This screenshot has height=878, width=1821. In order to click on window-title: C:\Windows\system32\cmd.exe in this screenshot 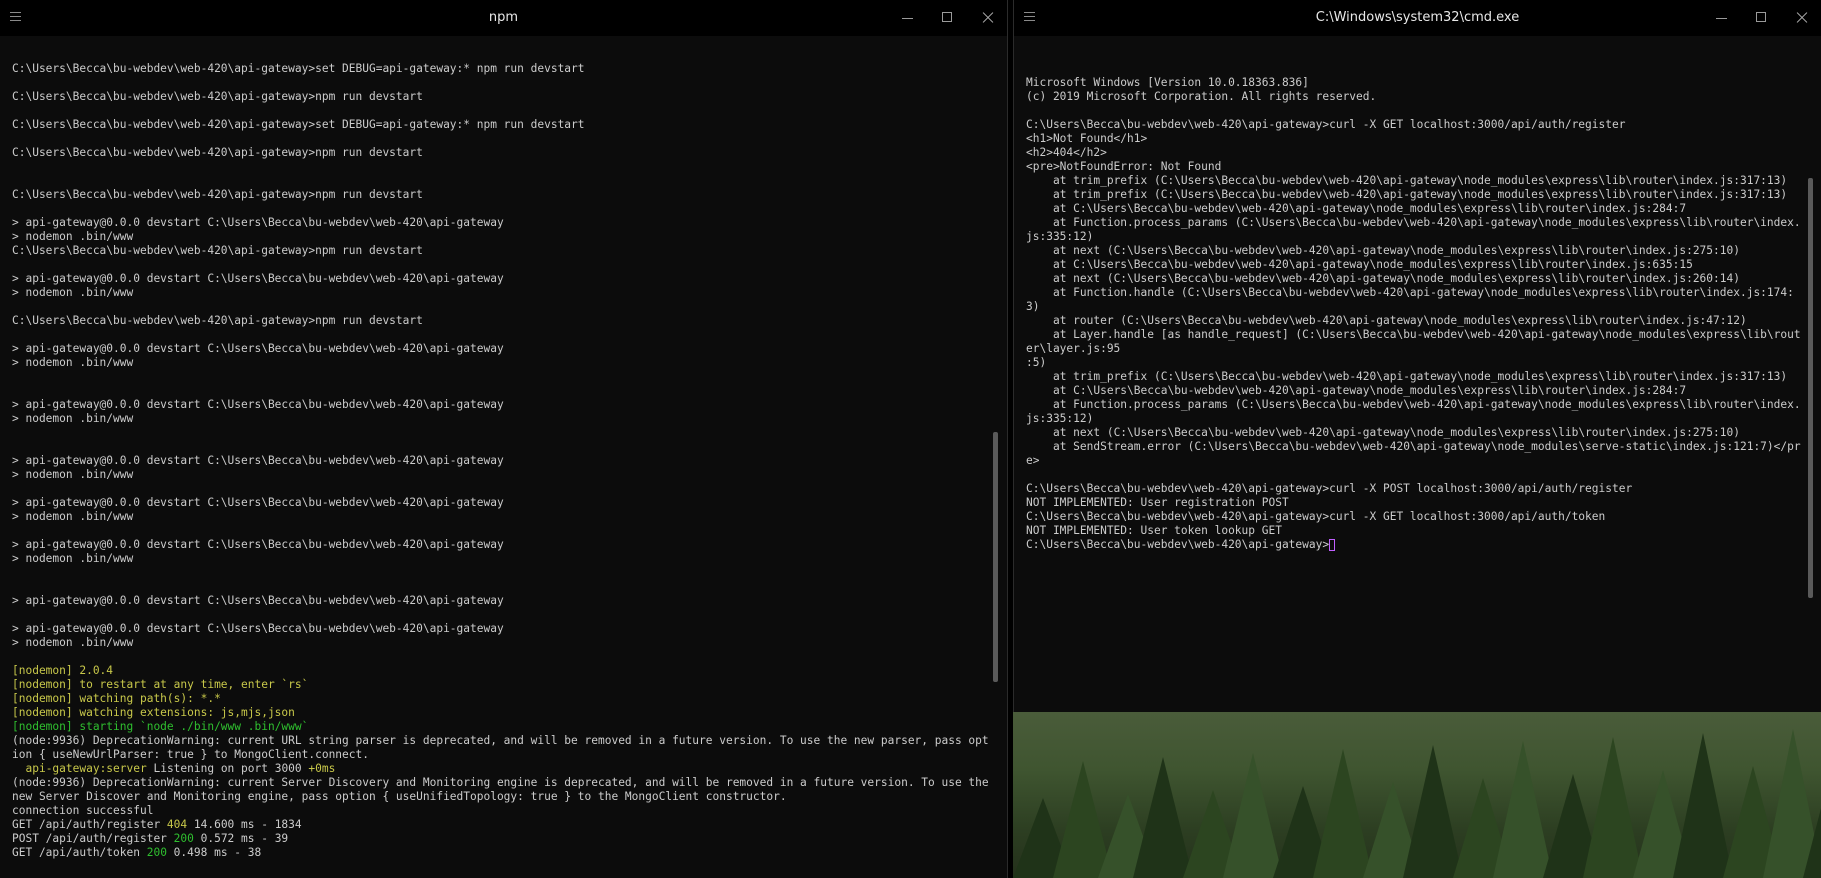, I will do `click(1417, 17)`.